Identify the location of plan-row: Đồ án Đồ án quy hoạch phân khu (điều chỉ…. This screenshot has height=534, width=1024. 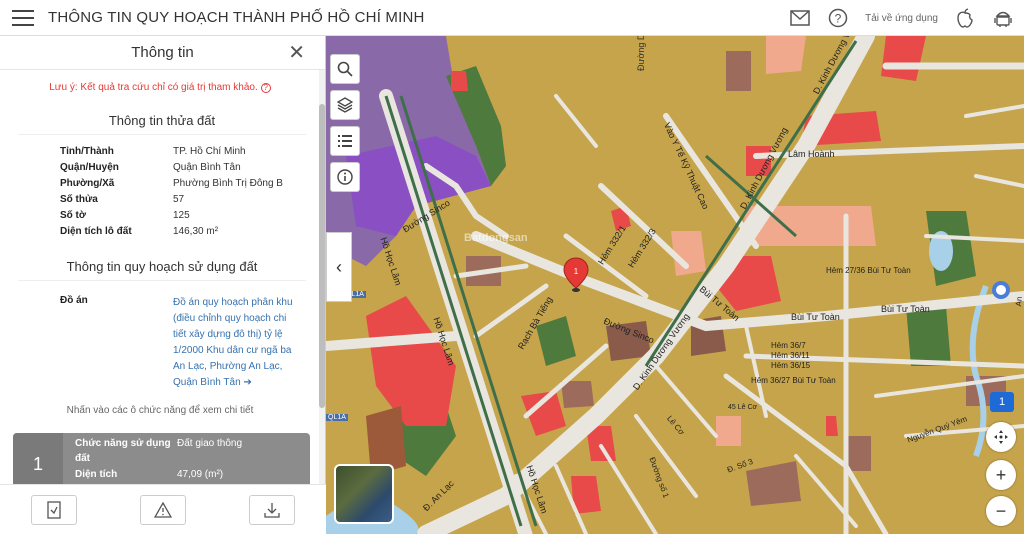
(190, 343).